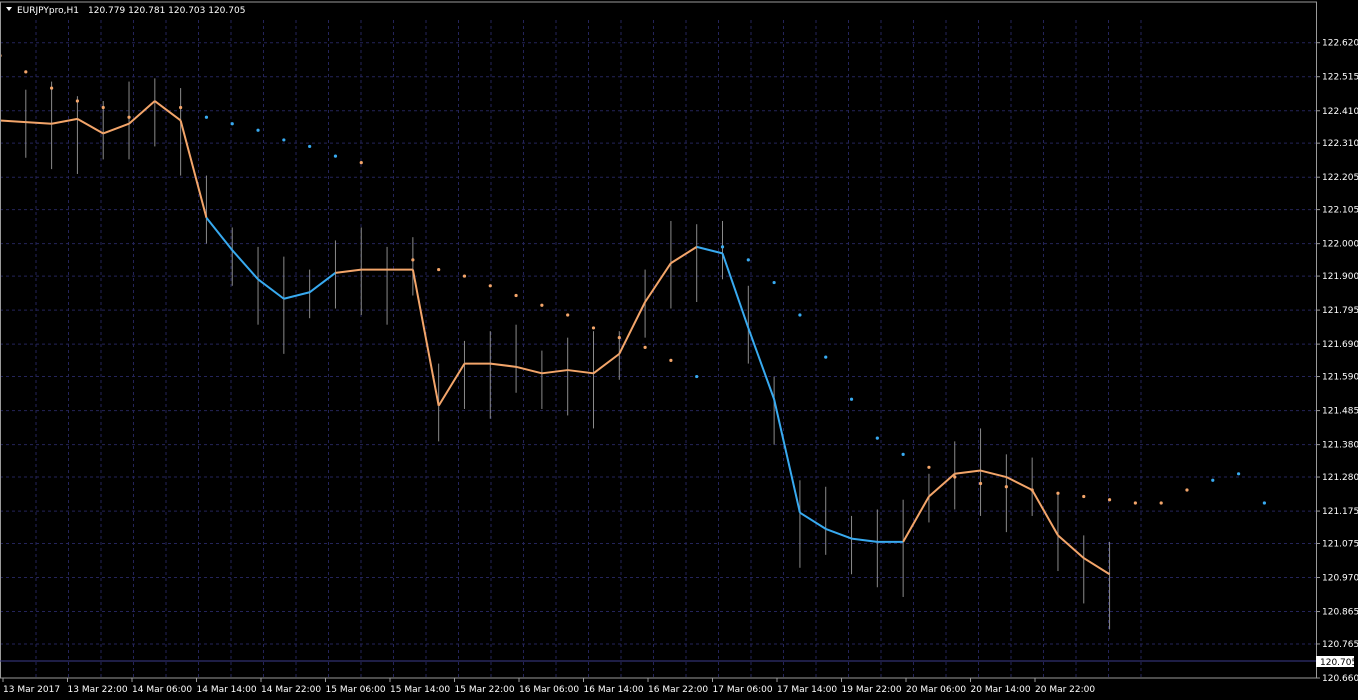  Describe the element at coordinates (1340, 211) in the screenshot. I see `y-tick-label: 122.105` at that location.